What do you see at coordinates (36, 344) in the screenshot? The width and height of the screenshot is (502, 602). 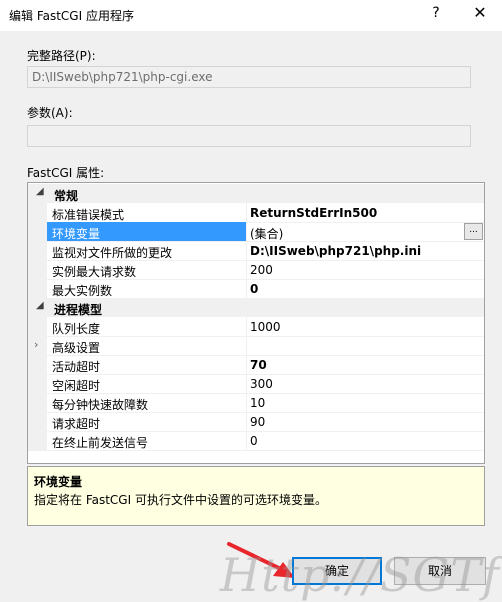 I see `expand-chevron-icon: ›` at bounding box center [36, 344].